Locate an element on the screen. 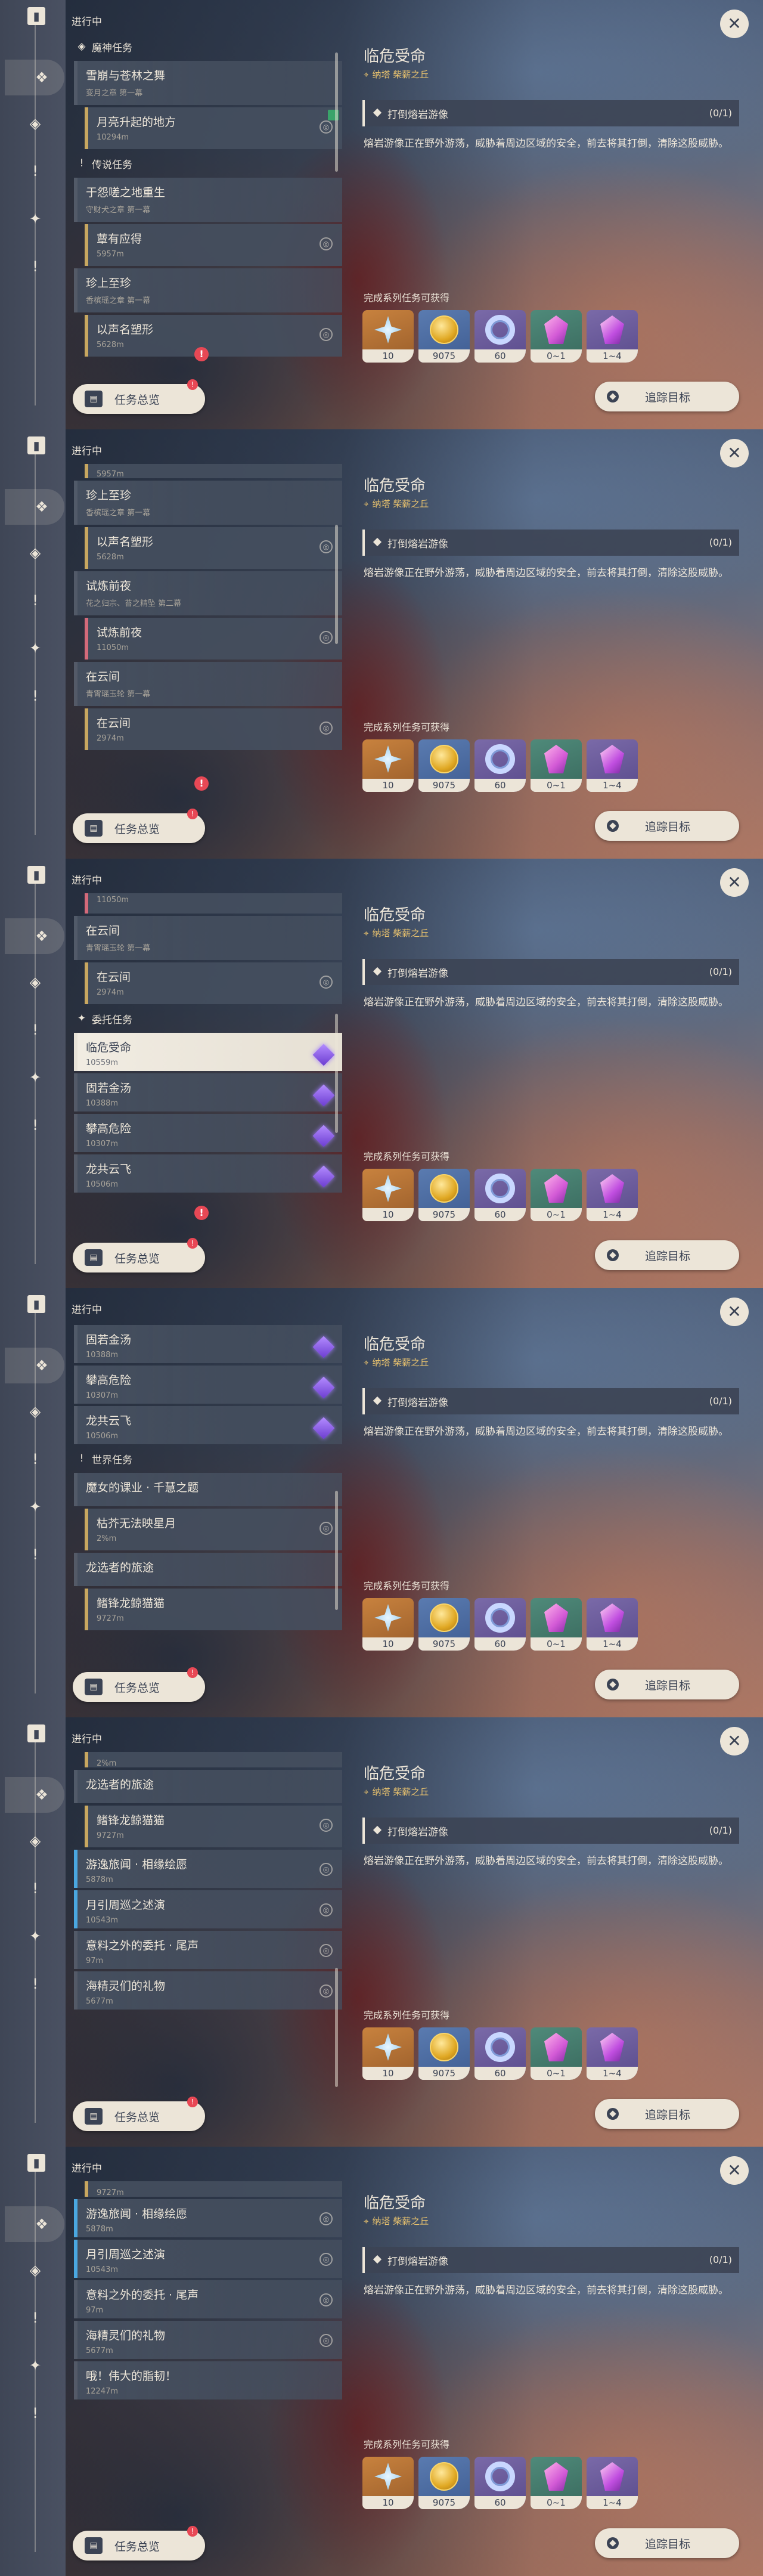 This screenshot has width=763, height=2576. quest-step: 鳍锋龙鲸猫猫 9727m ◎ is located at coordinates (213, 1826).